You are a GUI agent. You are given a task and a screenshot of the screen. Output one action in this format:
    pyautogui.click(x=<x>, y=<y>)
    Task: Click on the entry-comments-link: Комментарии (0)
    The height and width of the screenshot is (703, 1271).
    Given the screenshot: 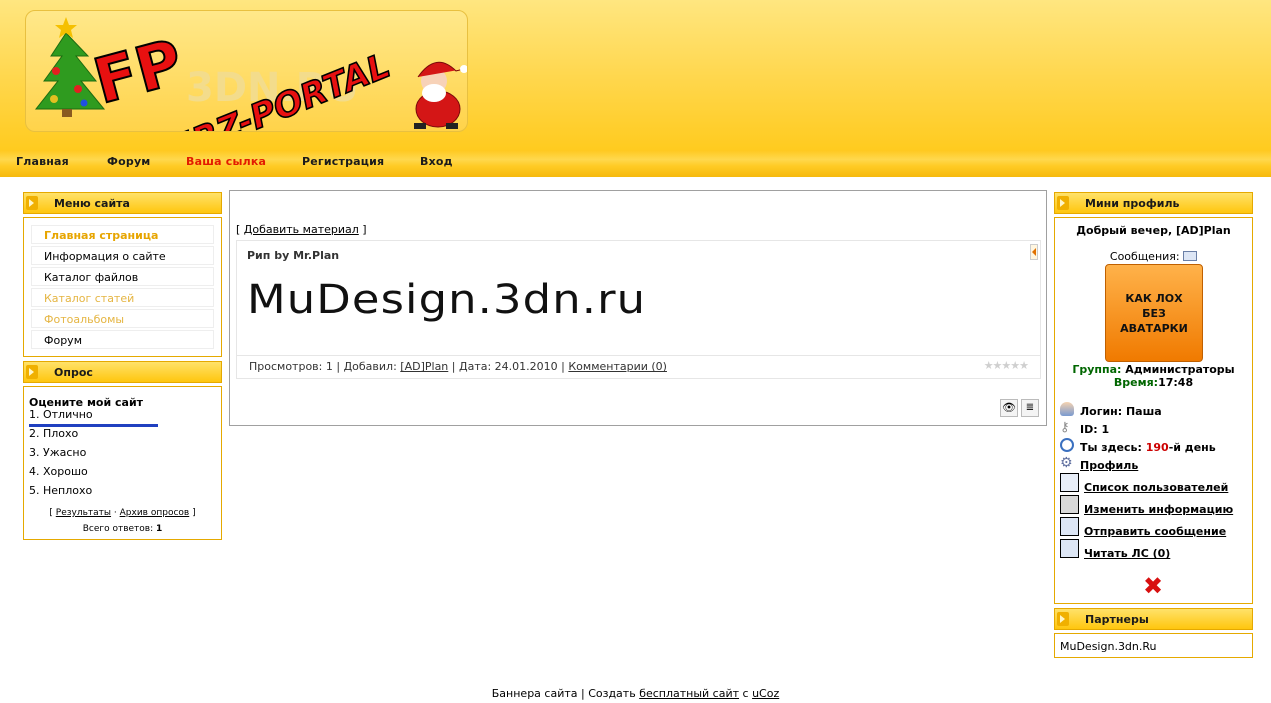 What is the action you would take?
    pyautogui.click(x=617, y=366)
    